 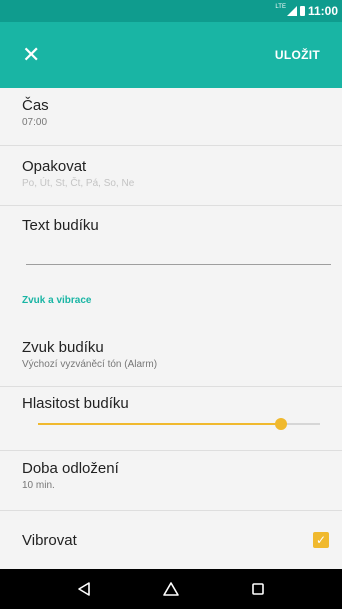 I want to click on battery-icon, so click(x=302, y=11).